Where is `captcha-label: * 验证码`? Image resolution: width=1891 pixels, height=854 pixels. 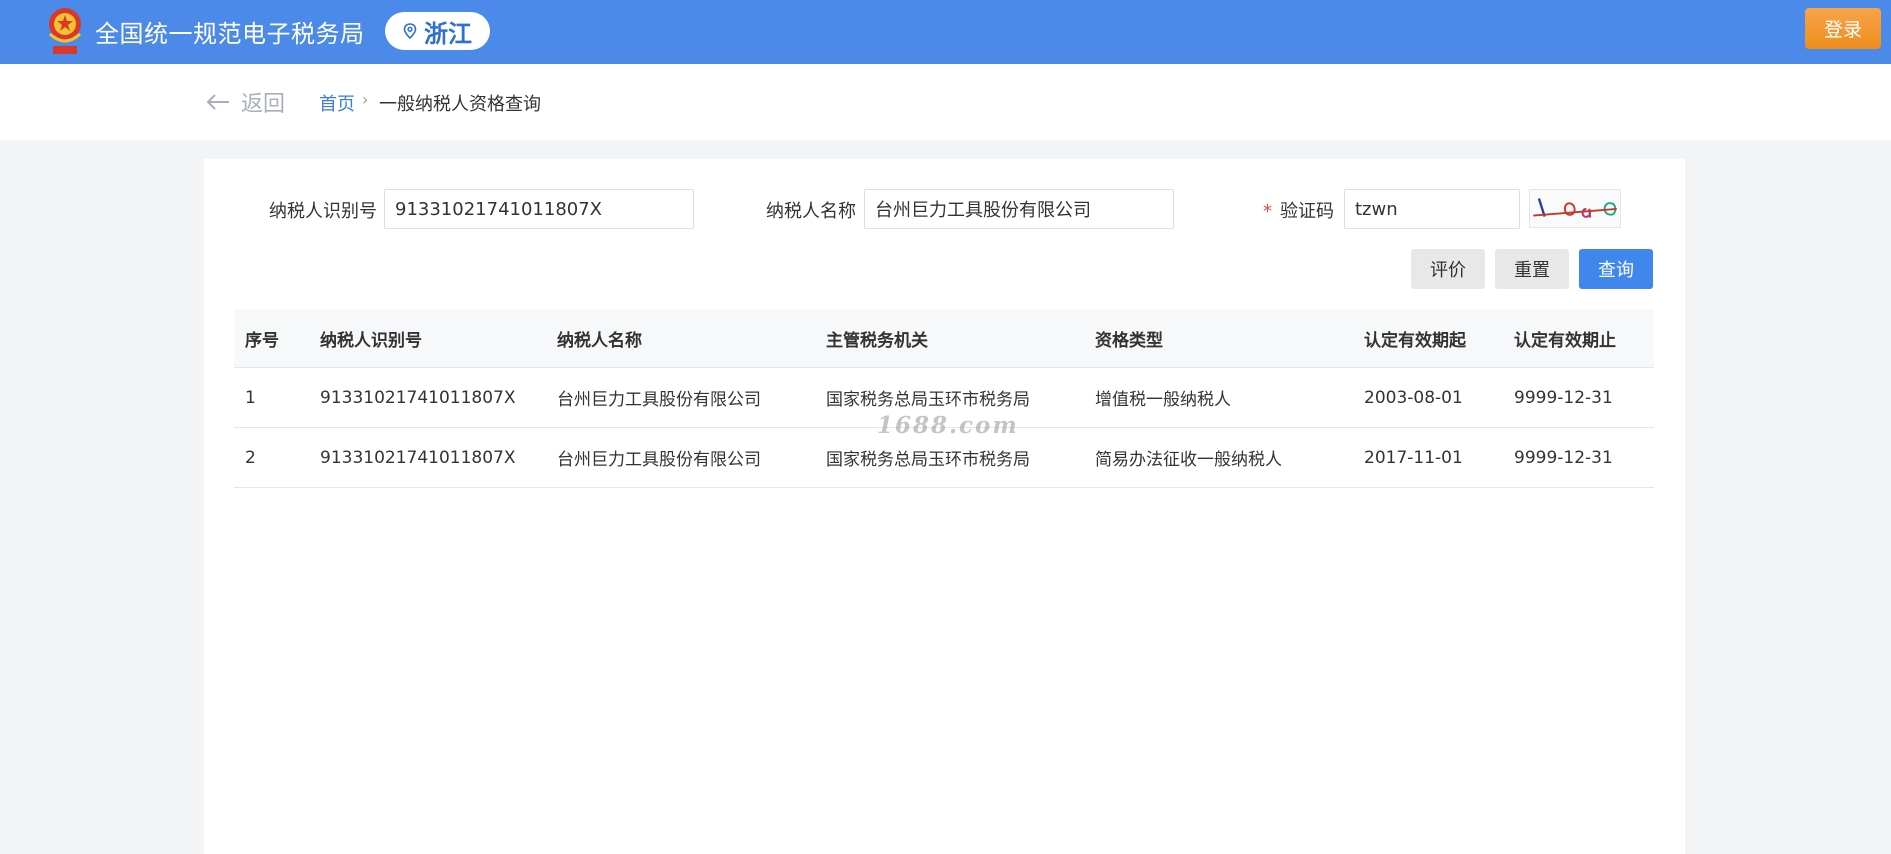 captcha-label: * 验证码 is located at coordinates (1298, 210).